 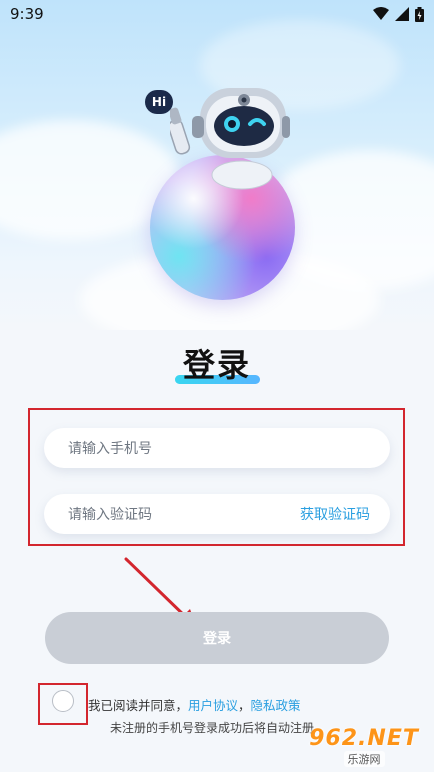 I want to click on battery-icon, so click(x=419, y=14).